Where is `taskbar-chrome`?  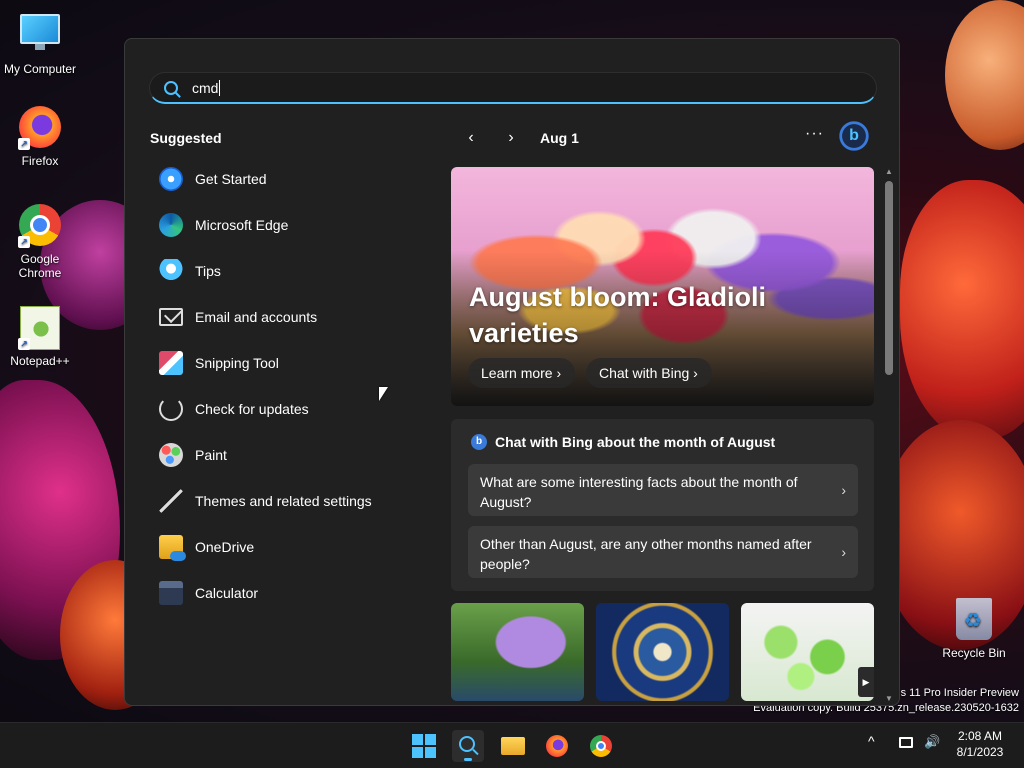
taskbar-chrome is located at coordinates (601, 746).